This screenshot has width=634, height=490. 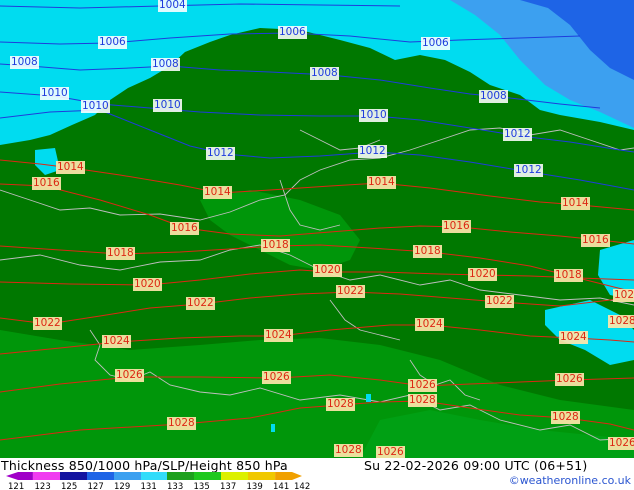 I want to click on scale-tick-label: 121, so click(x=16, y=486).